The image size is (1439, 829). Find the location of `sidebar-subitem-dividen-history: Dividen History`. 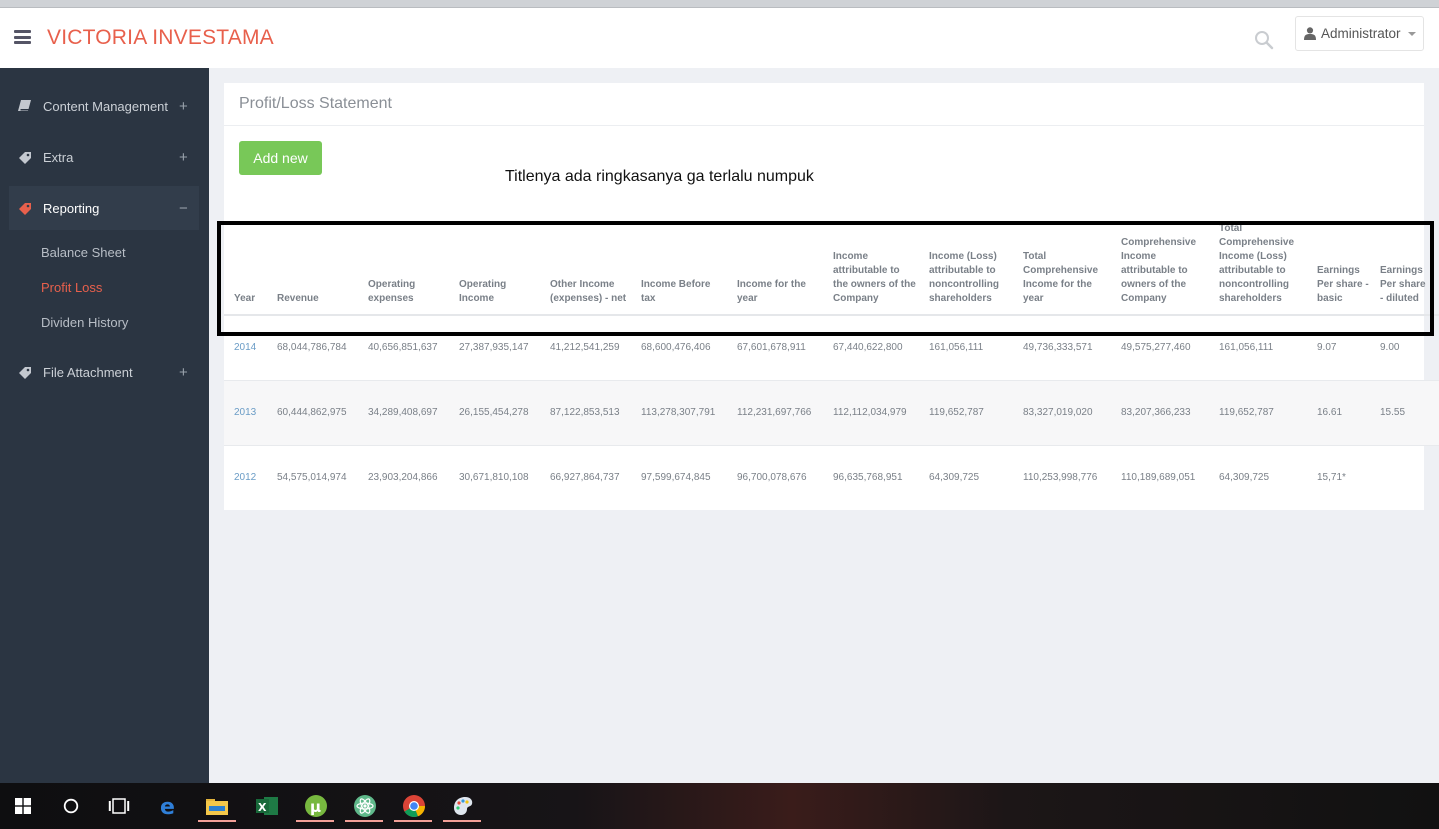

sidebar-subitem-dividen-history: Dividen History is located at coordinates (84, 322).